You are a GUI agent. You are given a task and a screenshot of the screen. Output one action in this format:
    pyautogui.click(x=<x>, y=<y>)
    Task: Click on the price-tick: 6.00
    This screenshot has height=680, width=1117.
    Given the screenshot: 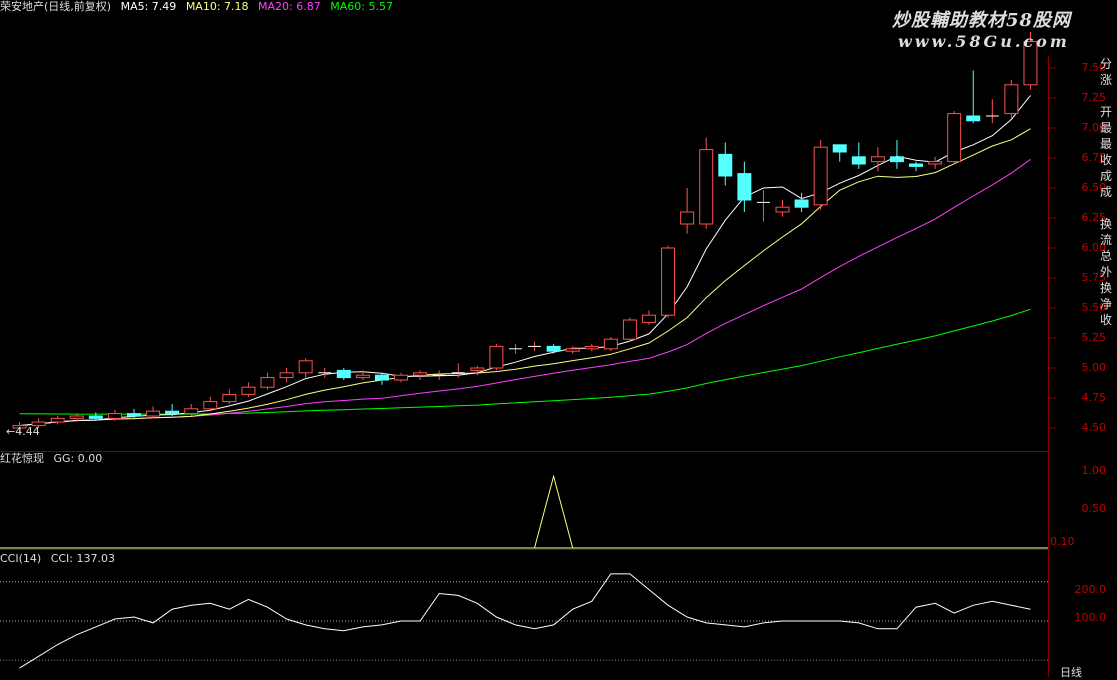 What is the action you would take?
    pyautogui.click(x=1094, y=247)
    